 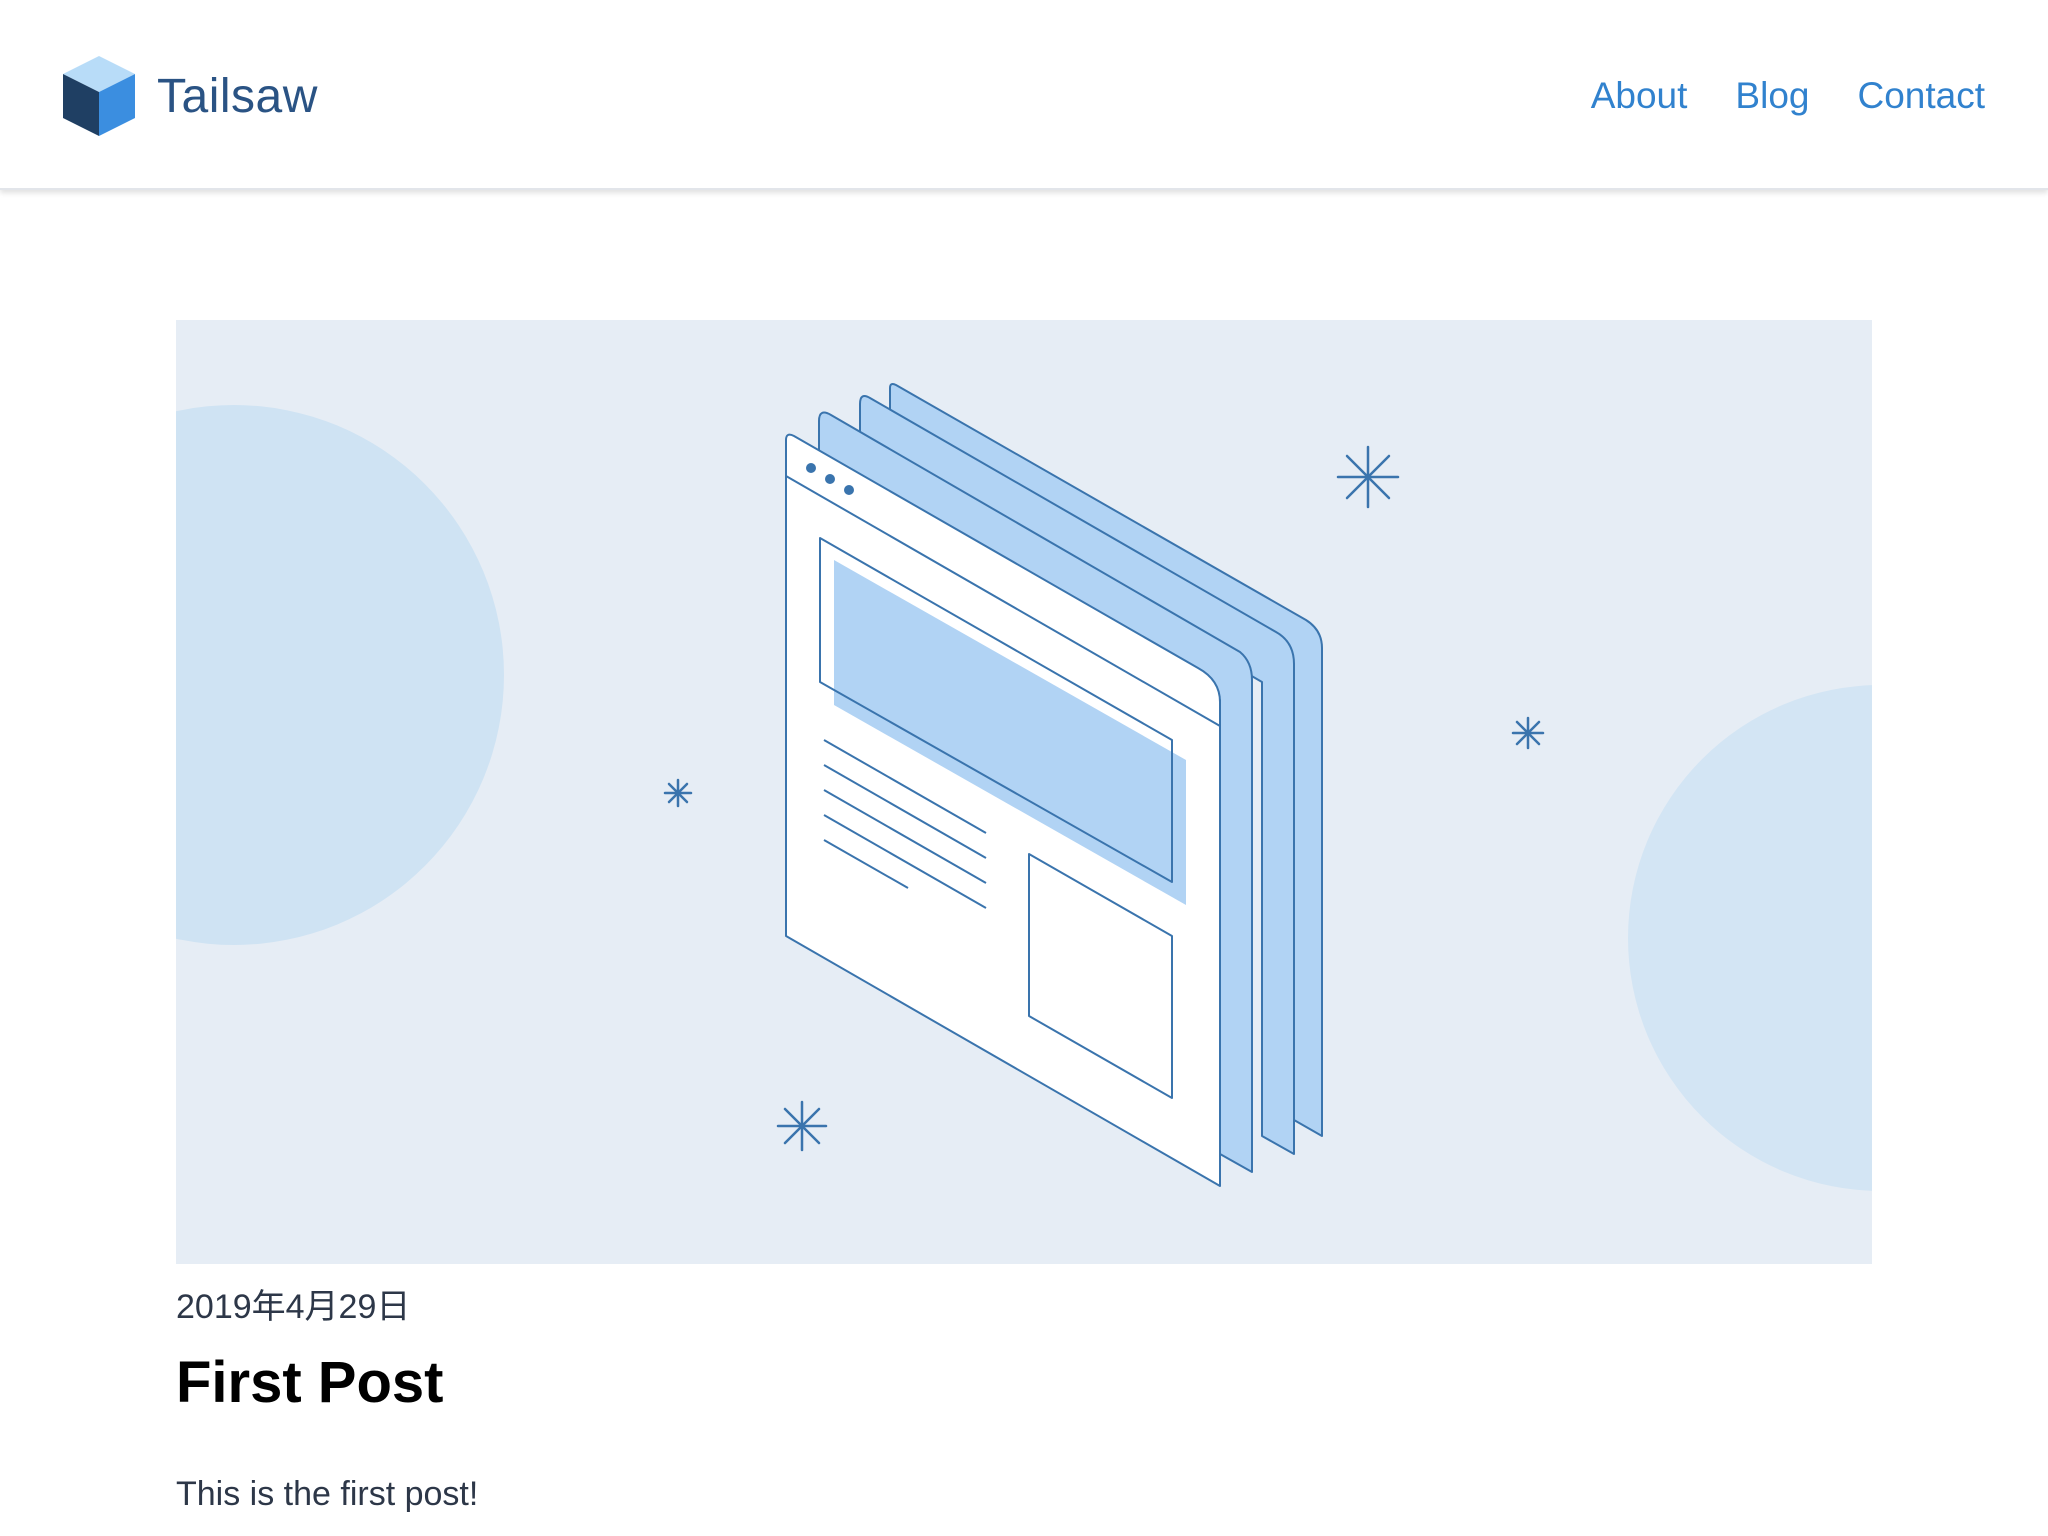 I want to click on decor-circle-right, so click(x=1750, y=938).